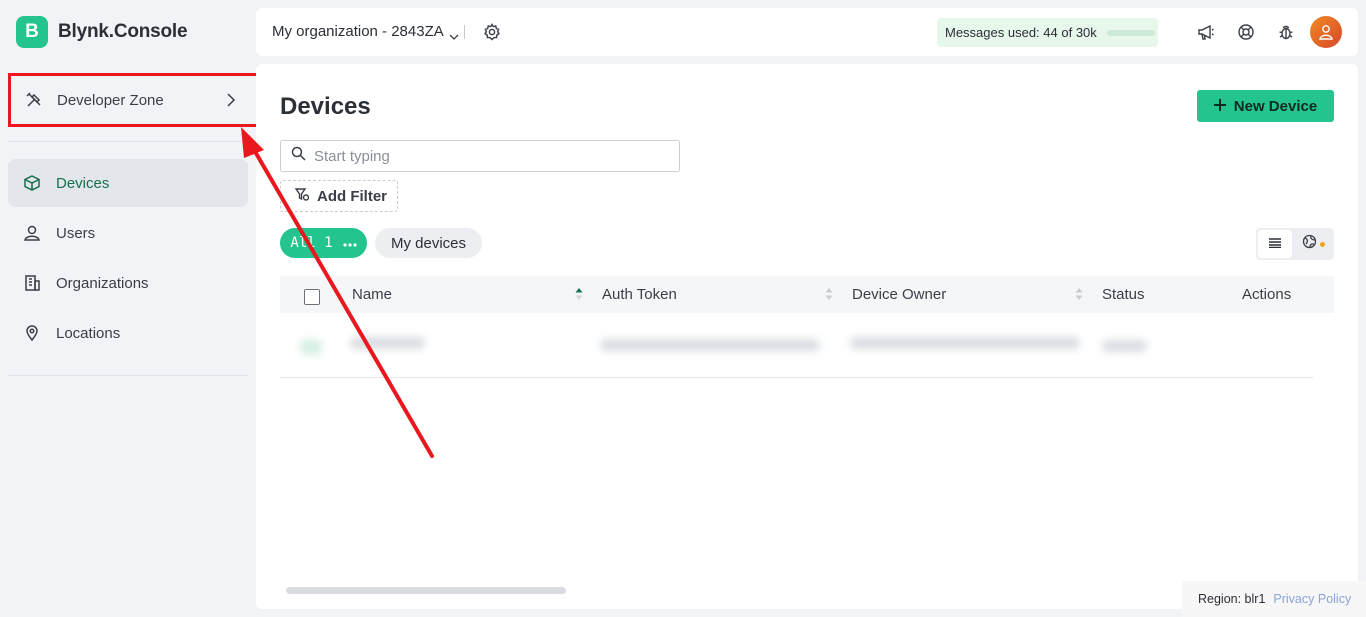  I want to click on add-filter-button: Add Filter, so click(339, 196).